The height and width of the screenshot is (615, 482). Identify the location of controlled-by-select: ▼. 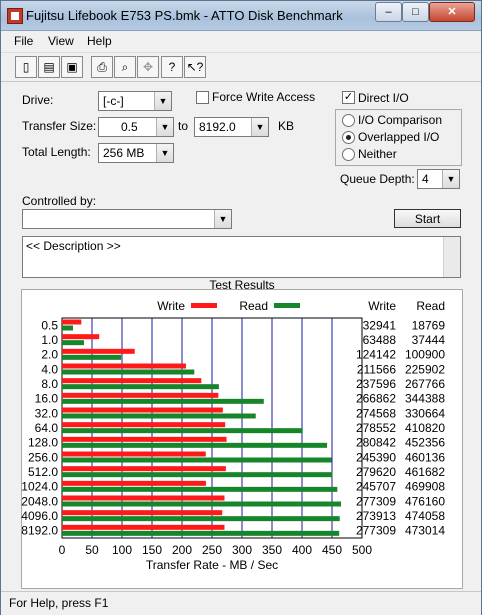
(127, 219).